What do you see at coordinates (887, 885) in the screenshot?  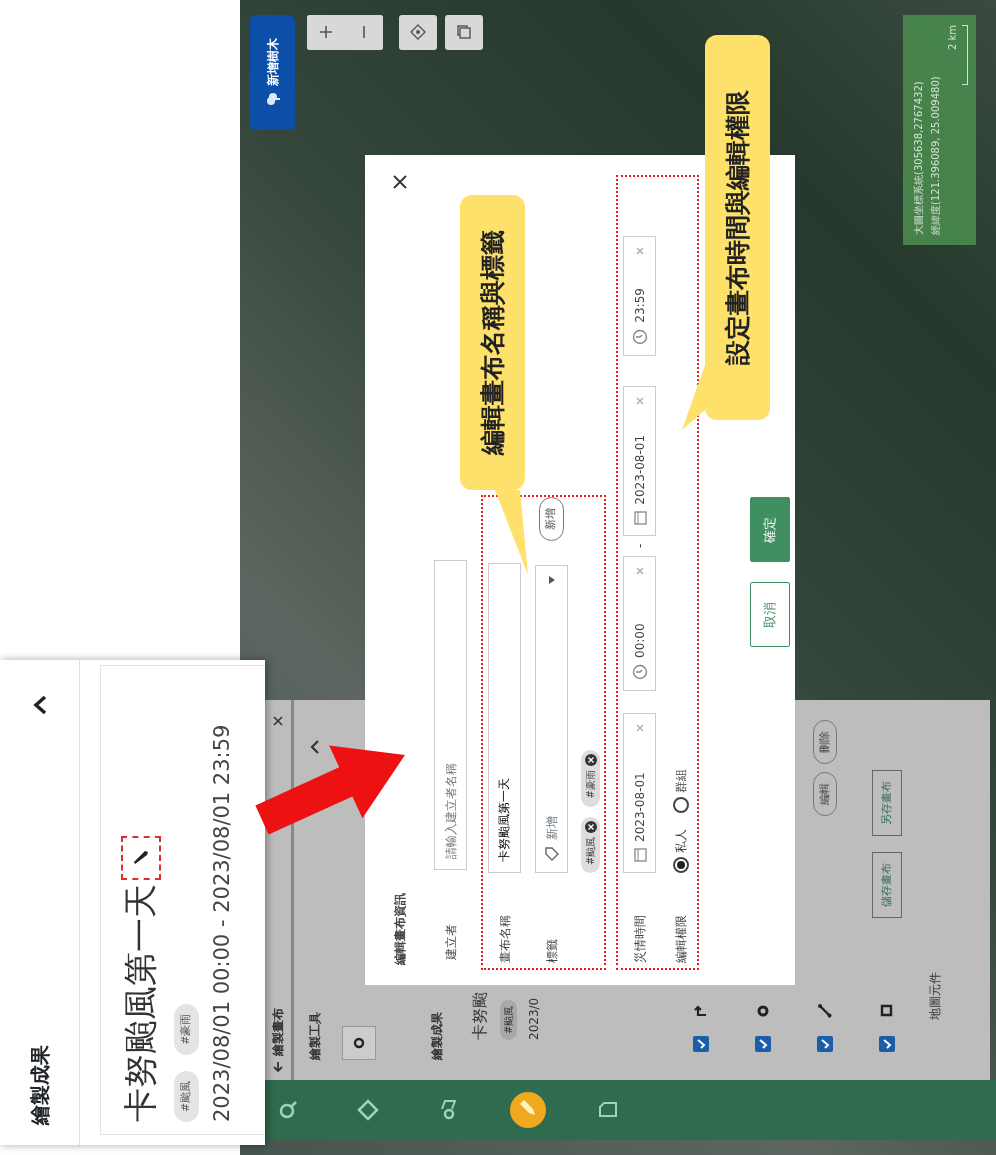 I see `save-button: 儲存畫布` at bounding box center [887, 885].